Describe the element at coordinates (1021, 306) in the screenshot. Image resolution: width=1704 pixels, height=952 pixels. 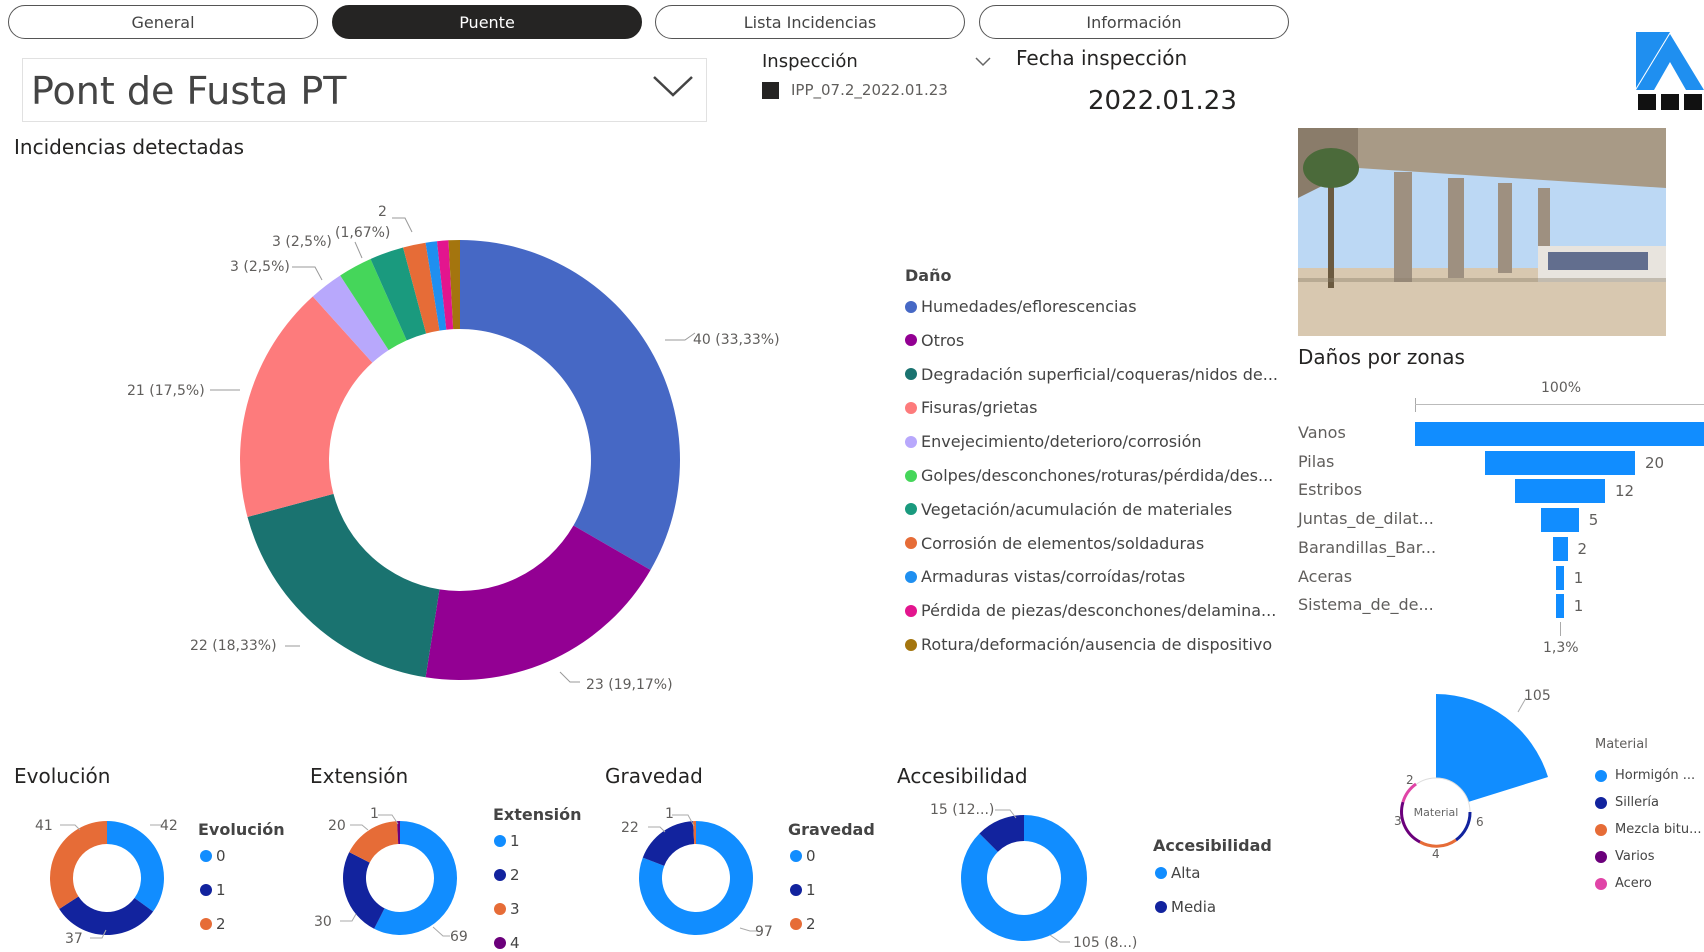
I see `legend-item: Humedades/eflorescencias` at that location.